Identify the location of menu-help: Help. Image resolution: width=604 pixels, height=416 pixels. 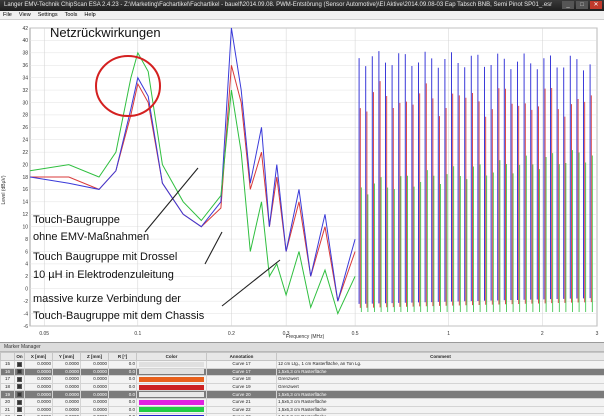
(89, 15).